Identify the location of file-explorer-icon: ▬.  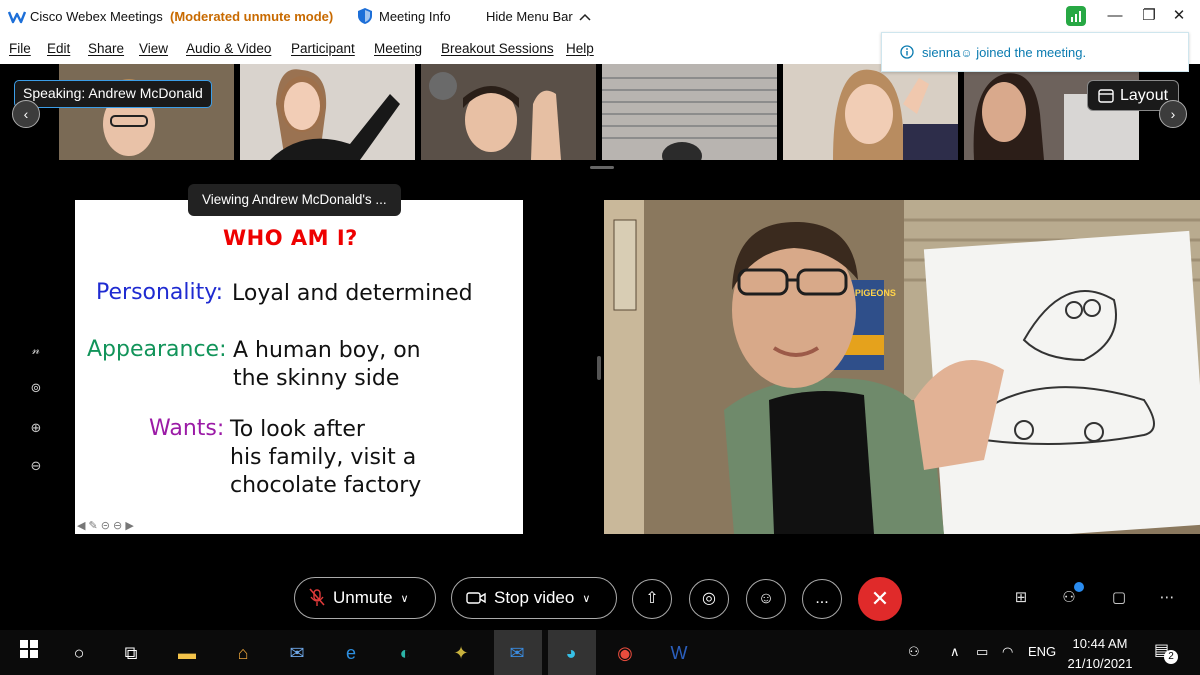
(187, 653).